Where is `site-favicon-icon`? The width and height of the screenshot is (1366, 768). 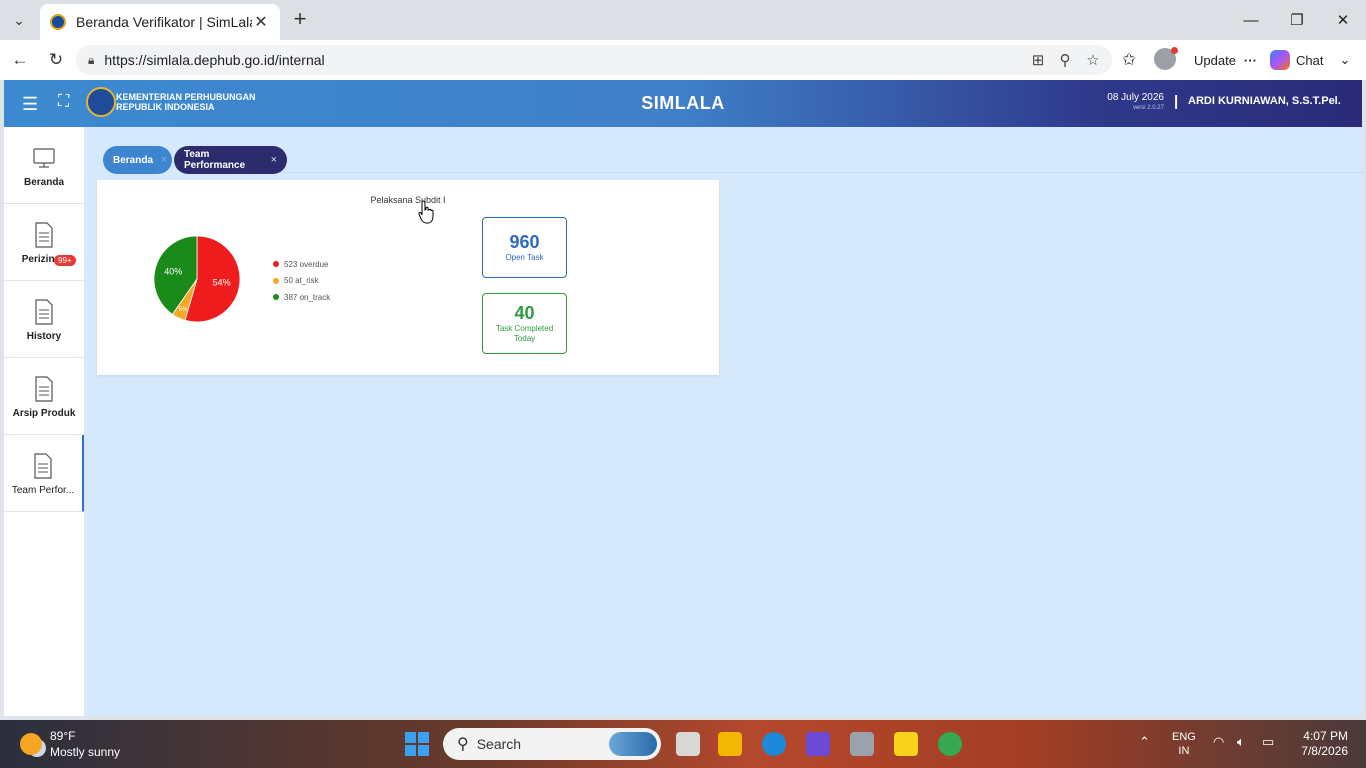
site-favicon-icon is located at coordinates (58, 22).